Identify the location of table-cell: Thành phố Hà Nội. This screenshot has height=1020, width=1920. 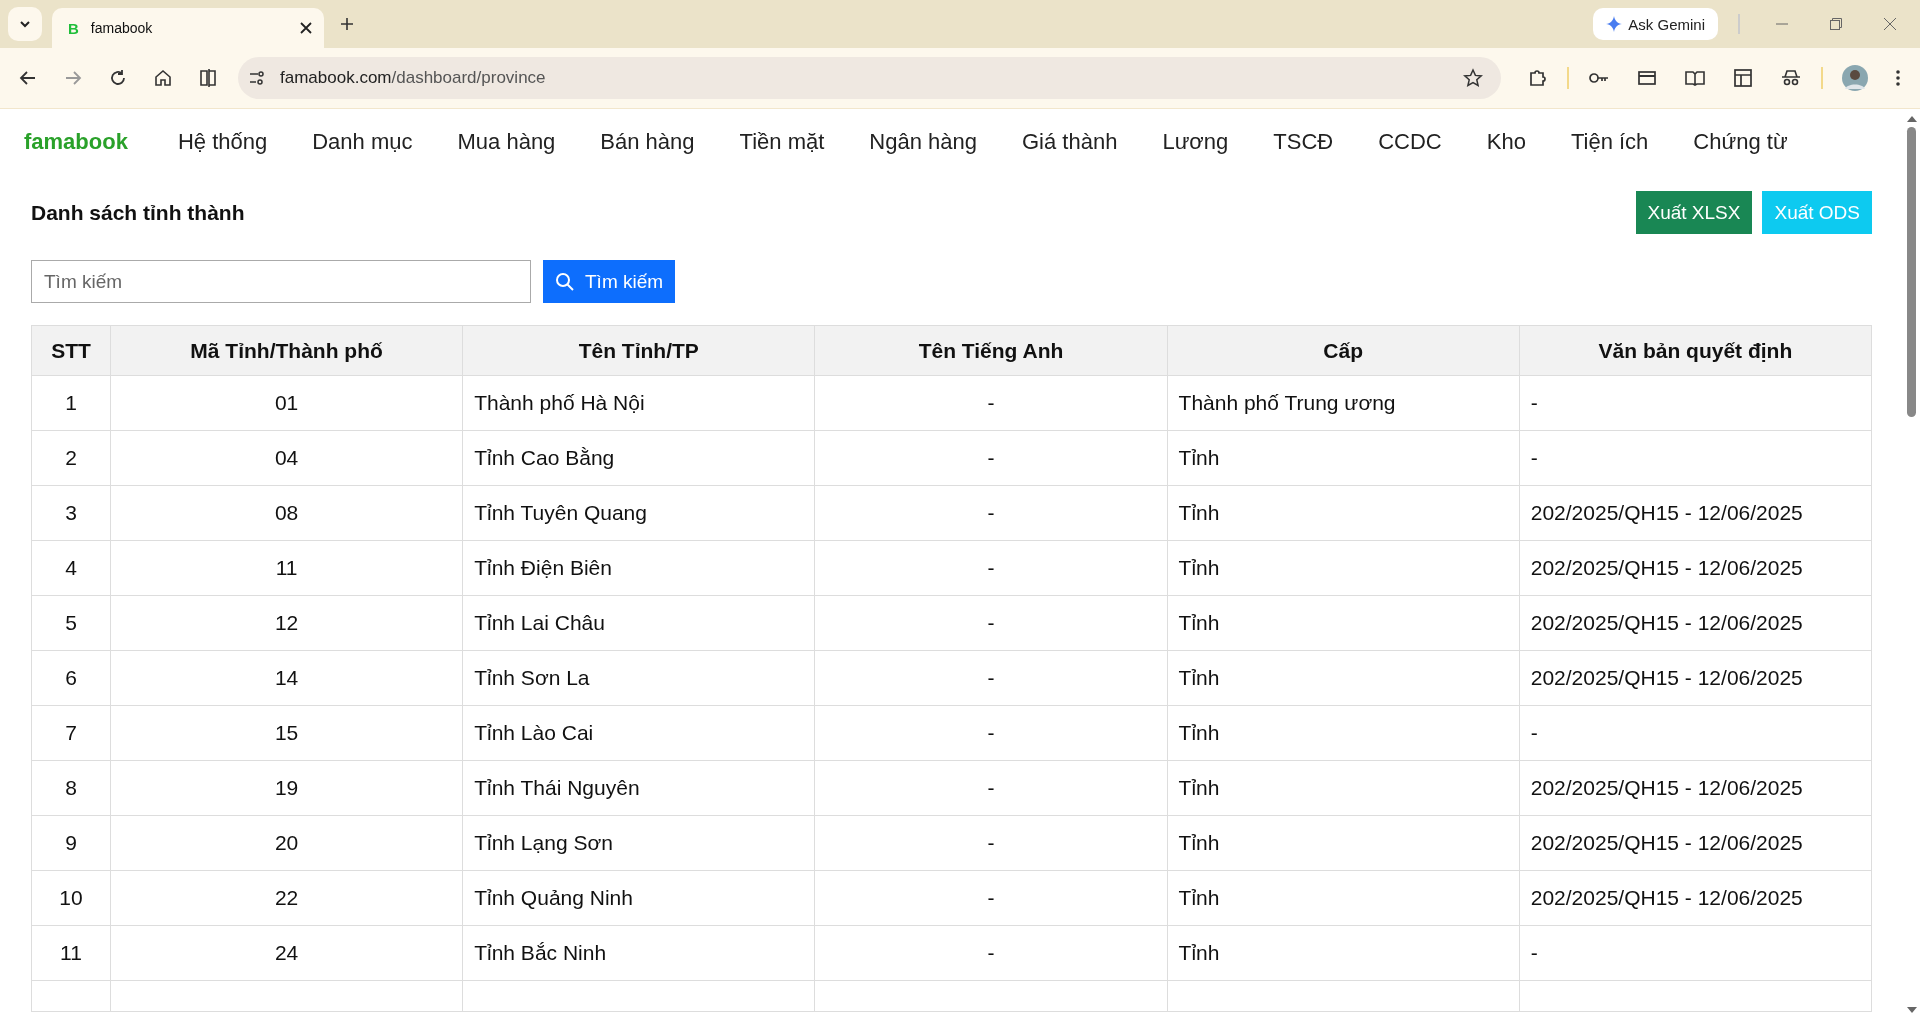
(638, 403).